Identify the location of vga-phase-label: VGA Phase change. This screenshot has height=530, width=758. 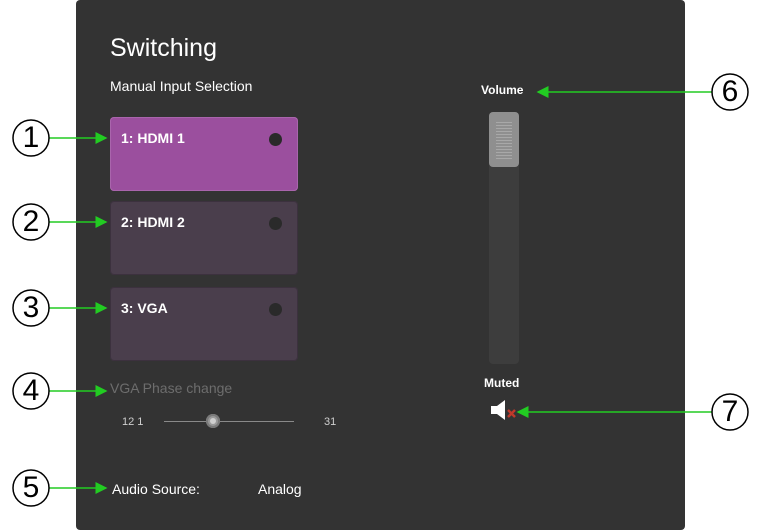
(171, 388).